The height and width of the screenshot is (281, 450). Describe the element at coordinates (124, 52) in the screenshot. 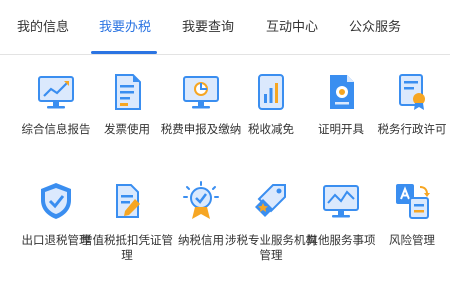

I see `active-tab-indicator` at that location.